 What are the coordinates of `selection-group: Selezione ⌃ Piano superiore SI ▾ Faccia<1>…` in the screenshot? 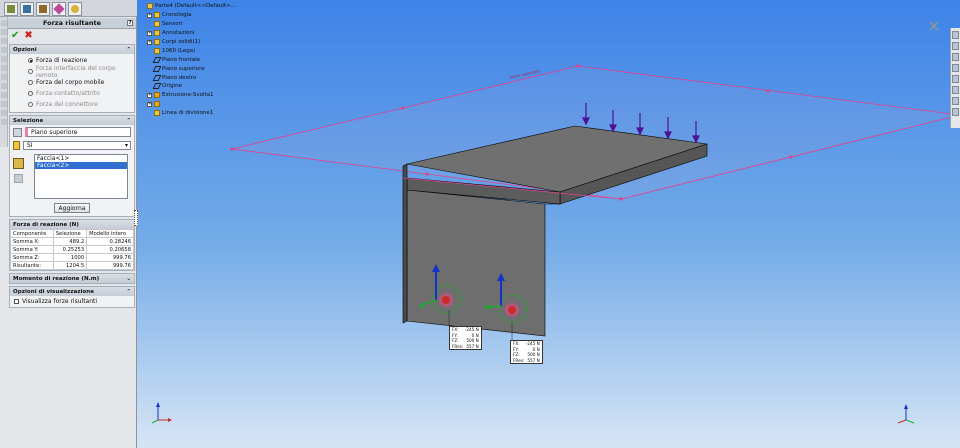 It's located at (72, 166).